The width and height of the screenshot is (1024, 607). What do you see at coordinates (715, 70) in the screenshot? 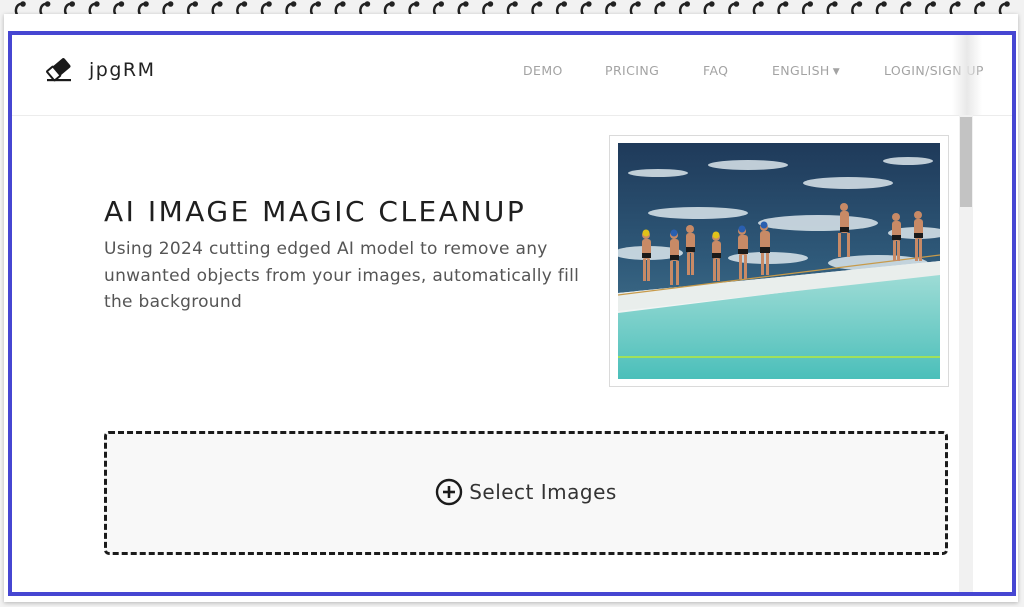
I see `nav-faq: FAQ` at bounding box center [715, 70].